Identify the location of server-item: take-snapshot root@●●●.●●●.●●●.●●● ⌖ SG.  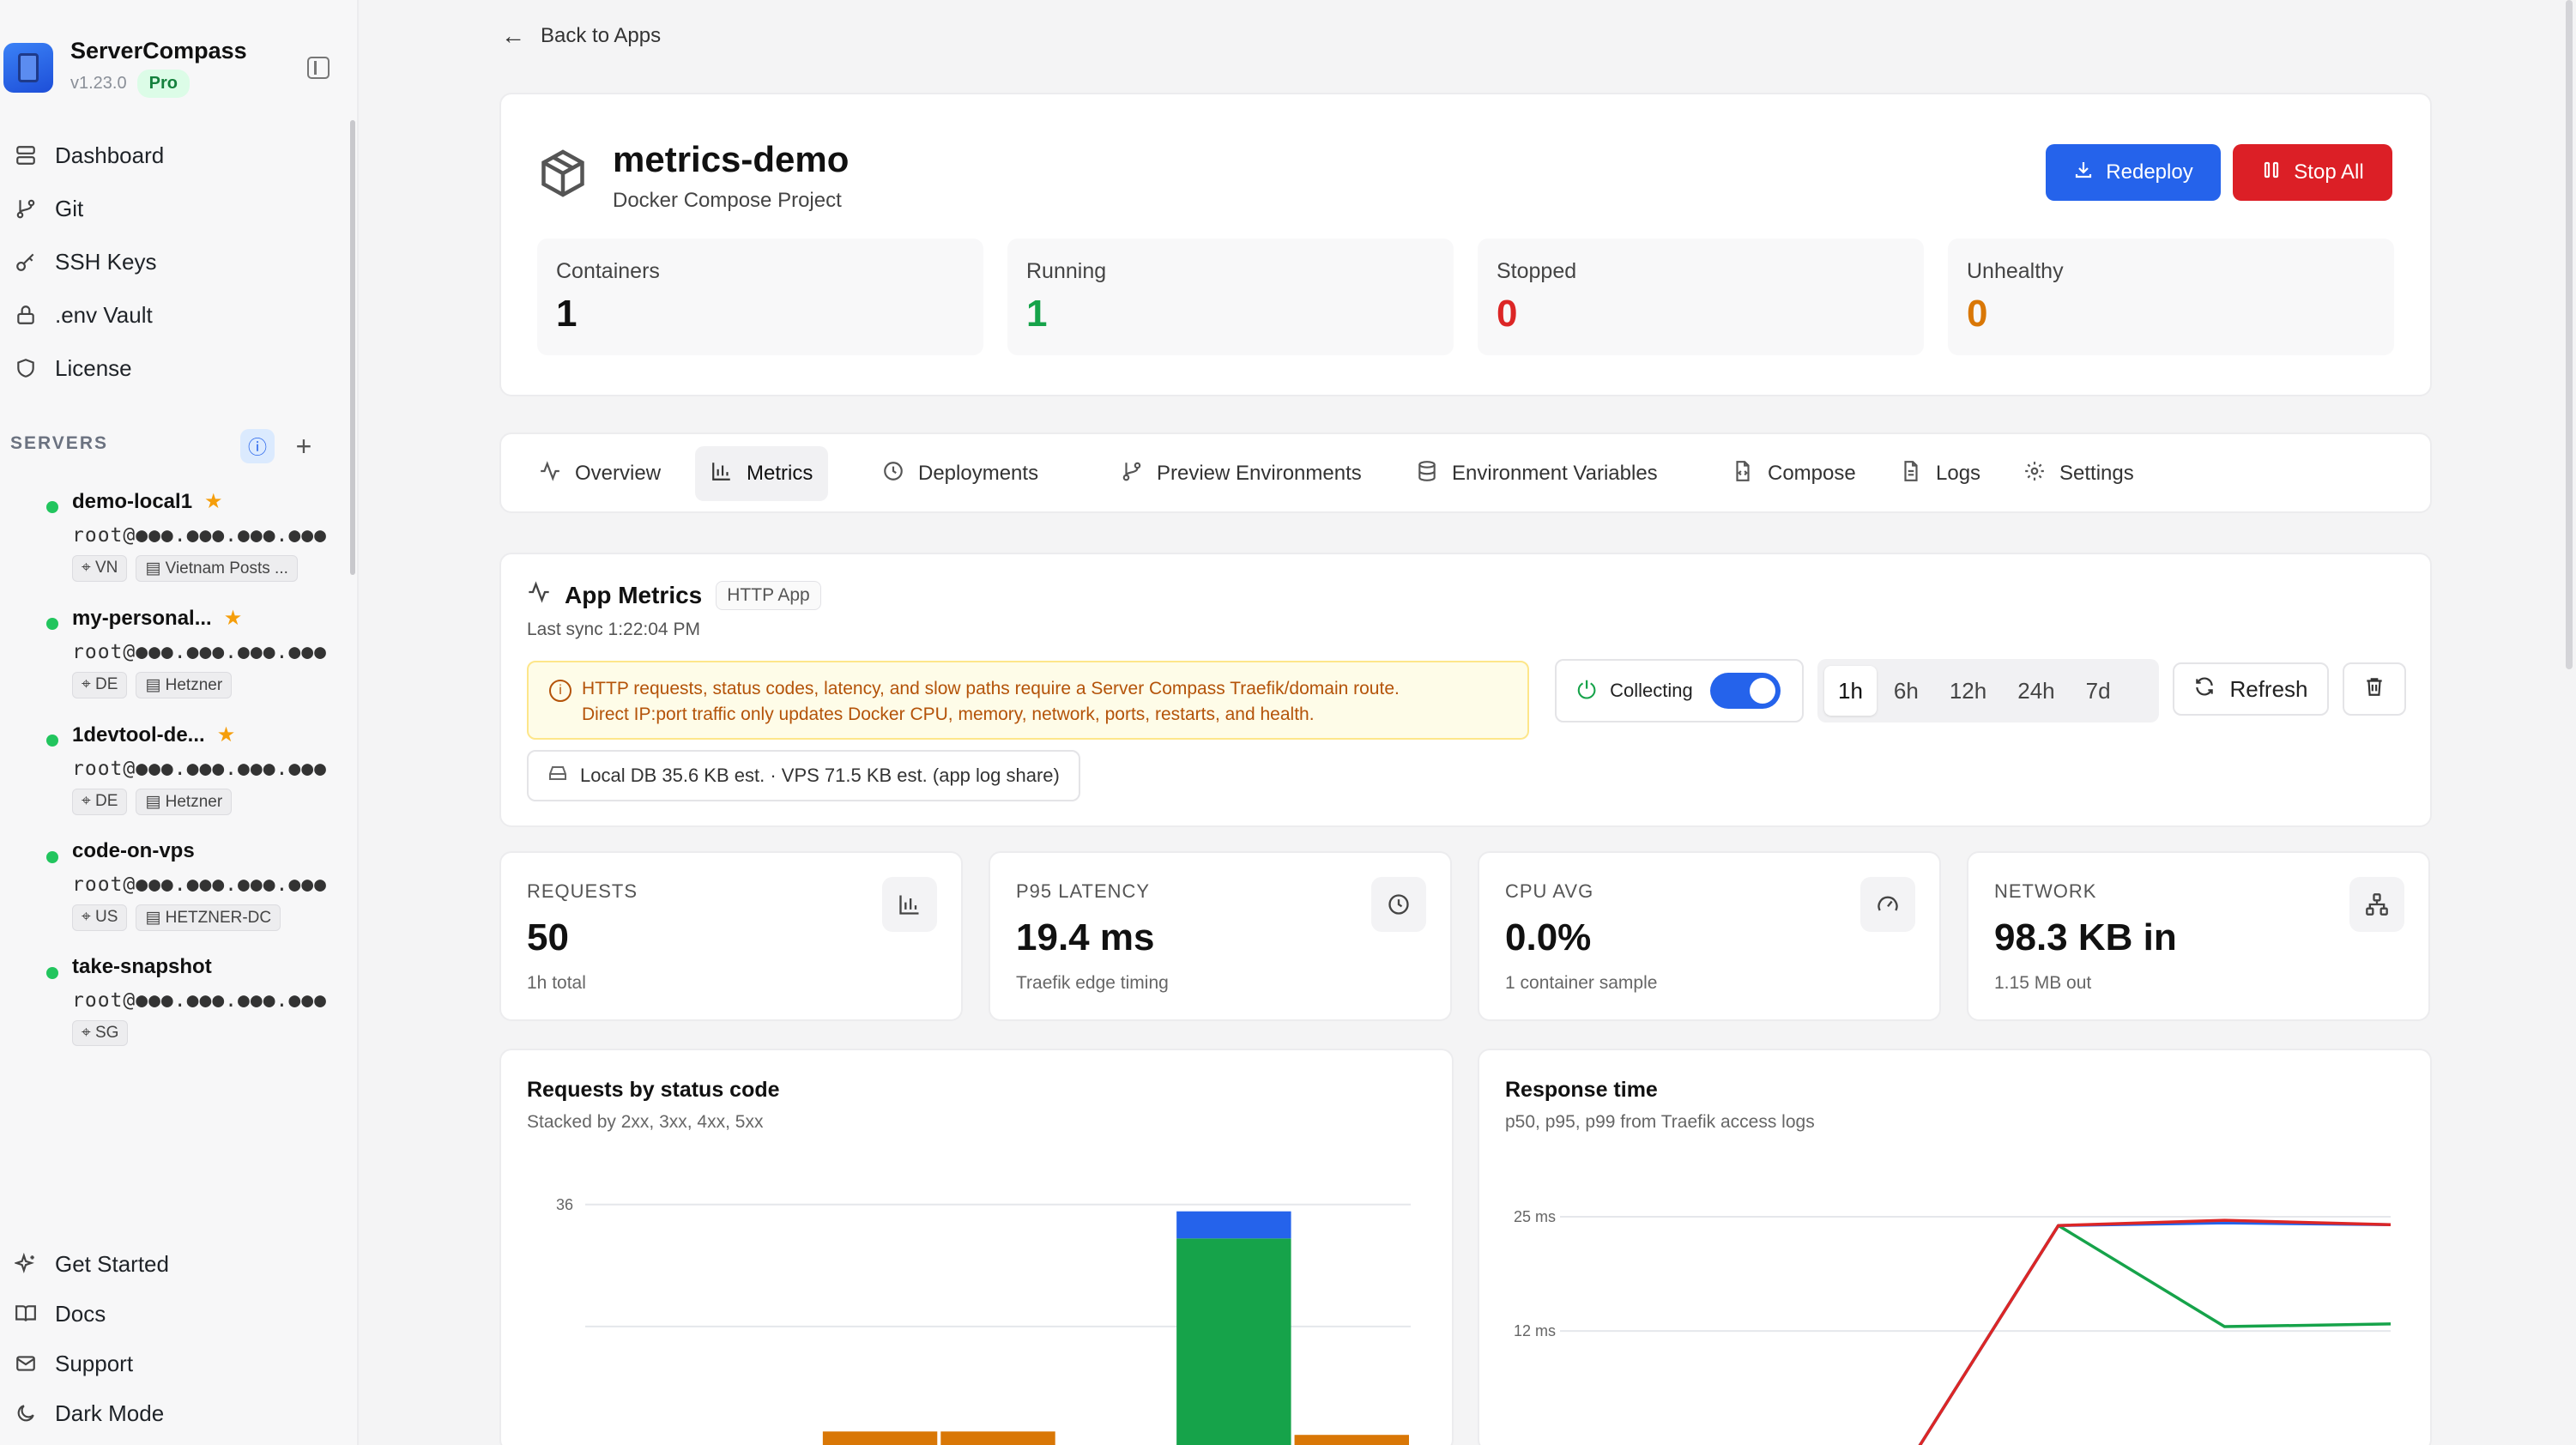
(176, 1001).